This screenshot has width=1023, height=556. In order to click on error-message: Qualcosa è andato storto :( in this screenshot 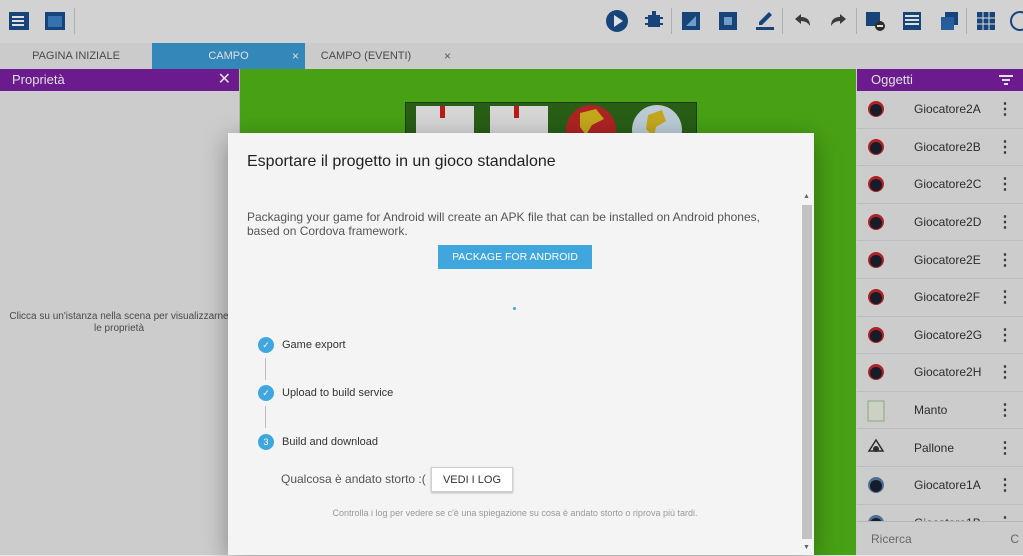, I will do `click(353, 479)`.